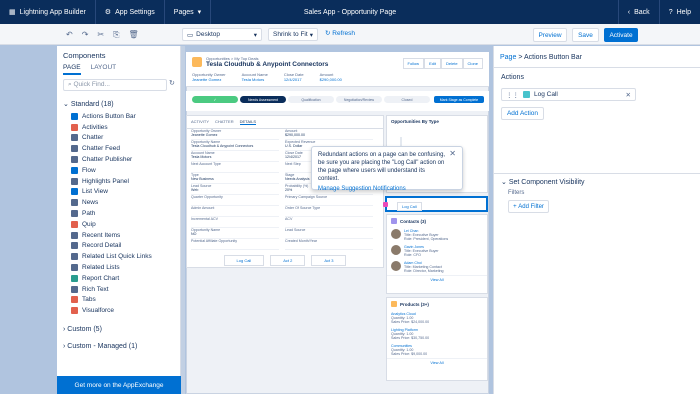  What do you see at coordinates (111, 181) in the screenshot?
I see `component-item: Highlights Panel` at bounding box center [111, 181].